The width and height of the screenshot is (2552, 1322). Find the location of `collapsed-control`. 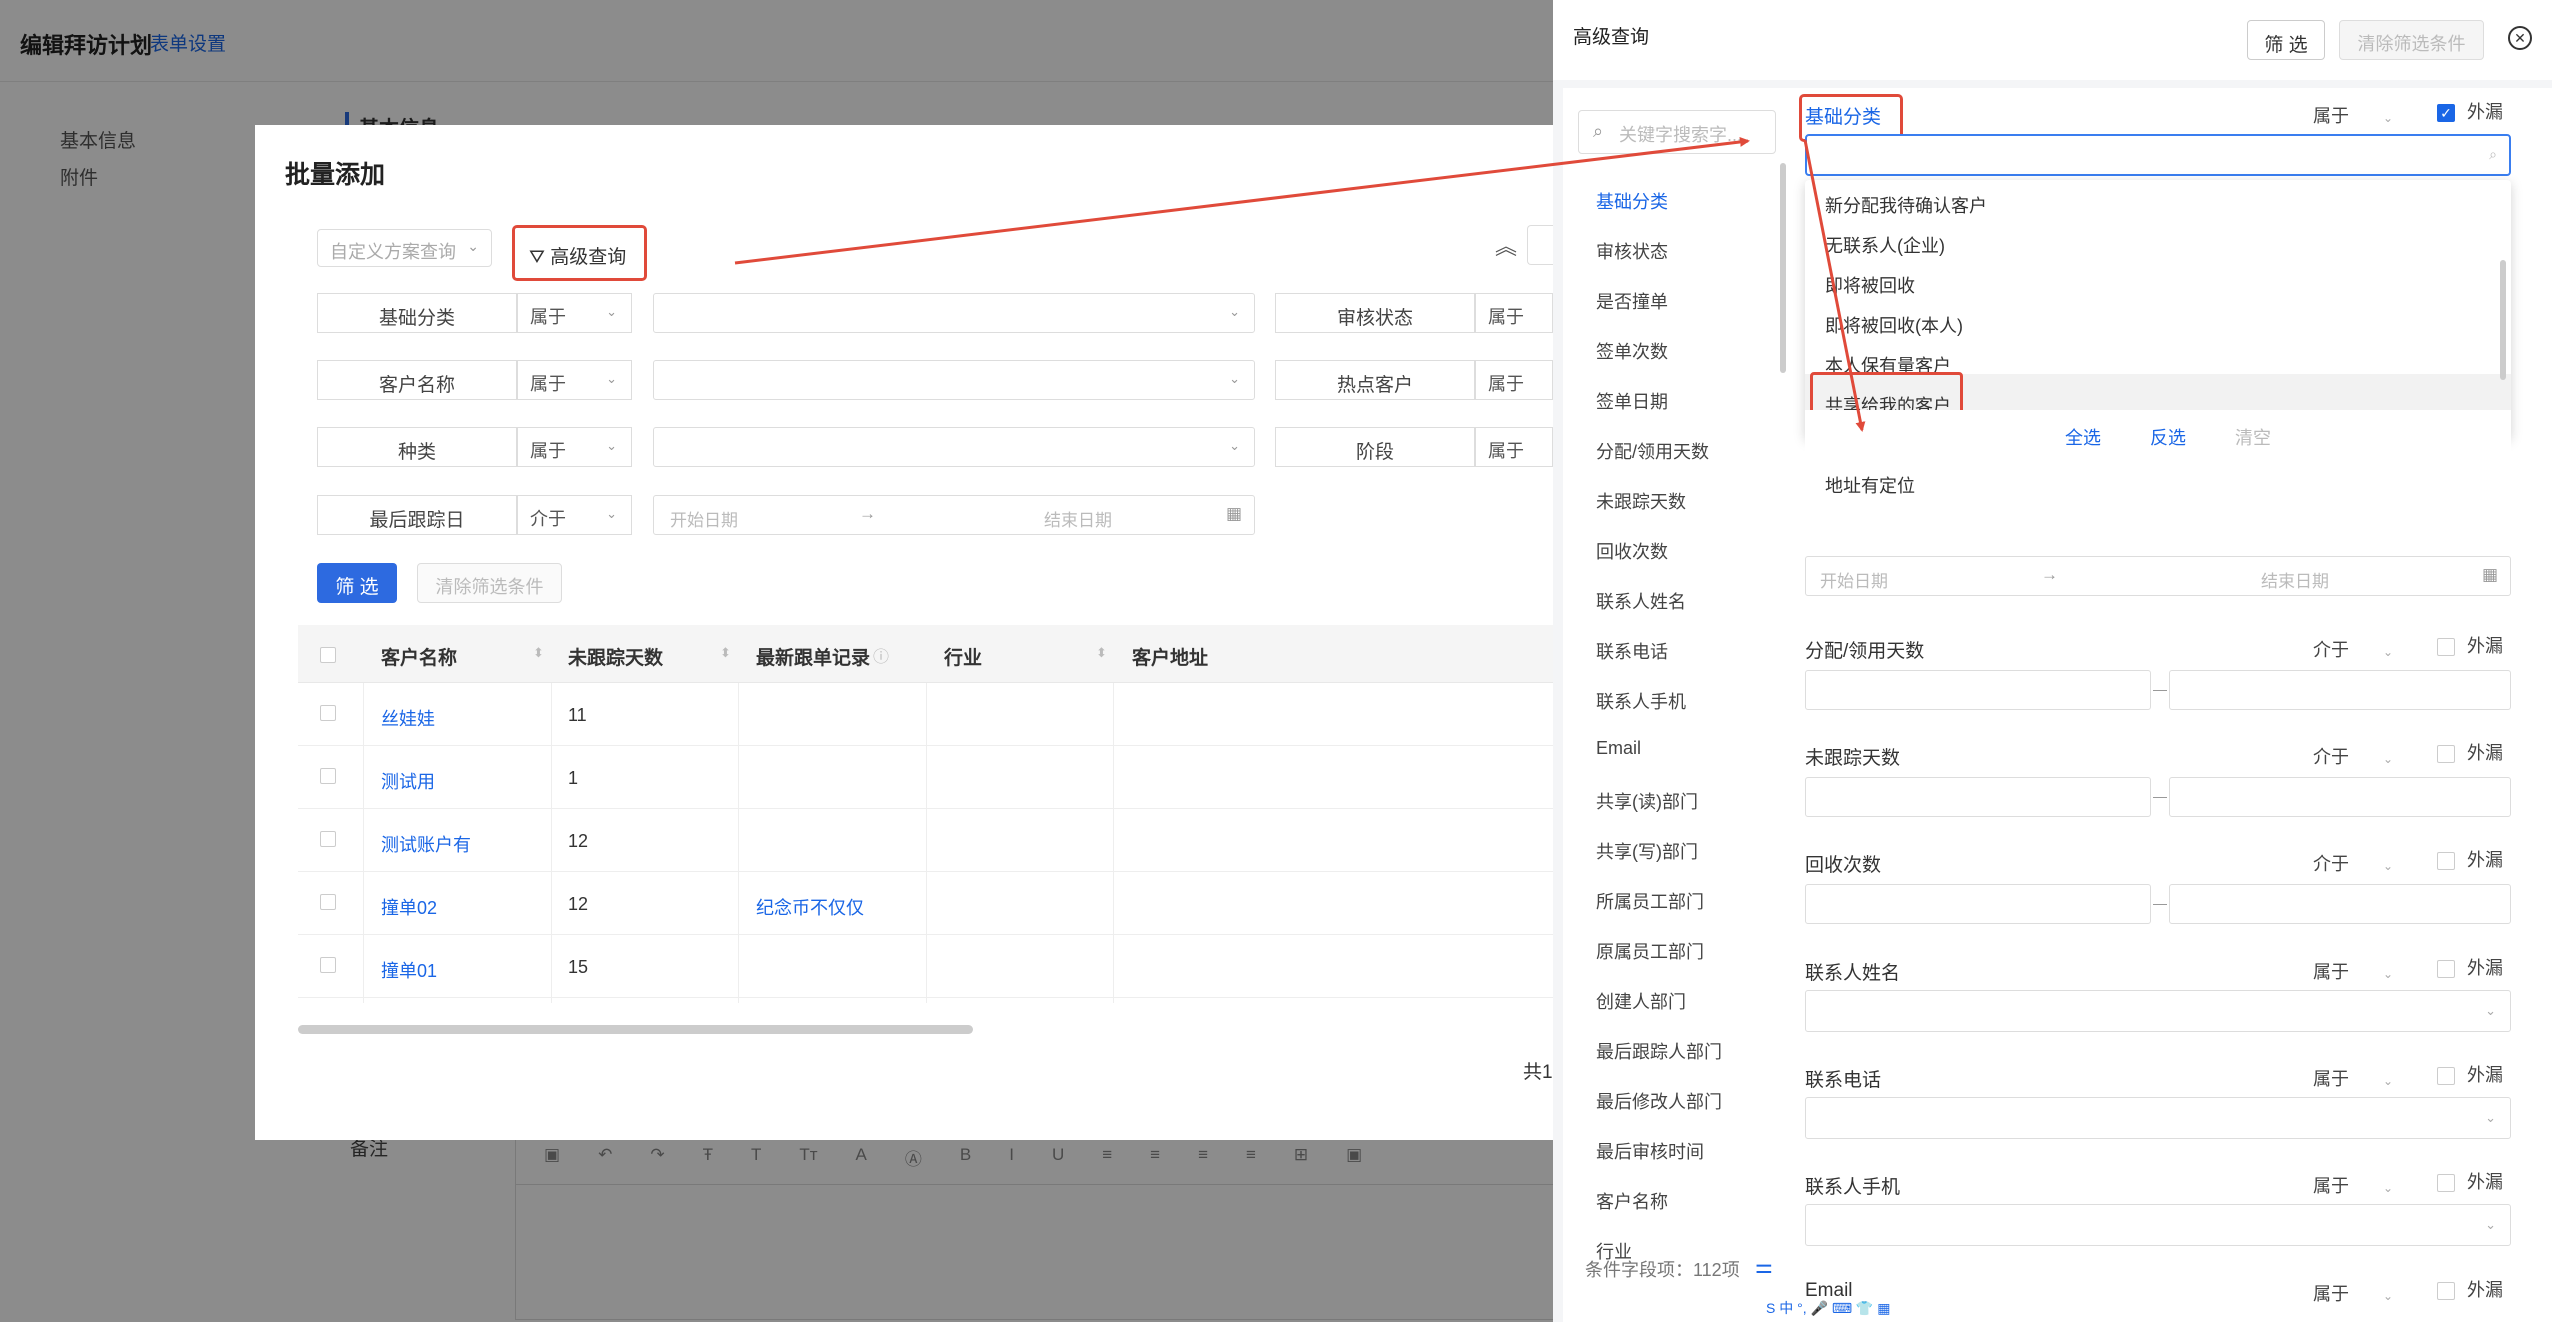

collapsed-control is located at coordinates (1540, 245).